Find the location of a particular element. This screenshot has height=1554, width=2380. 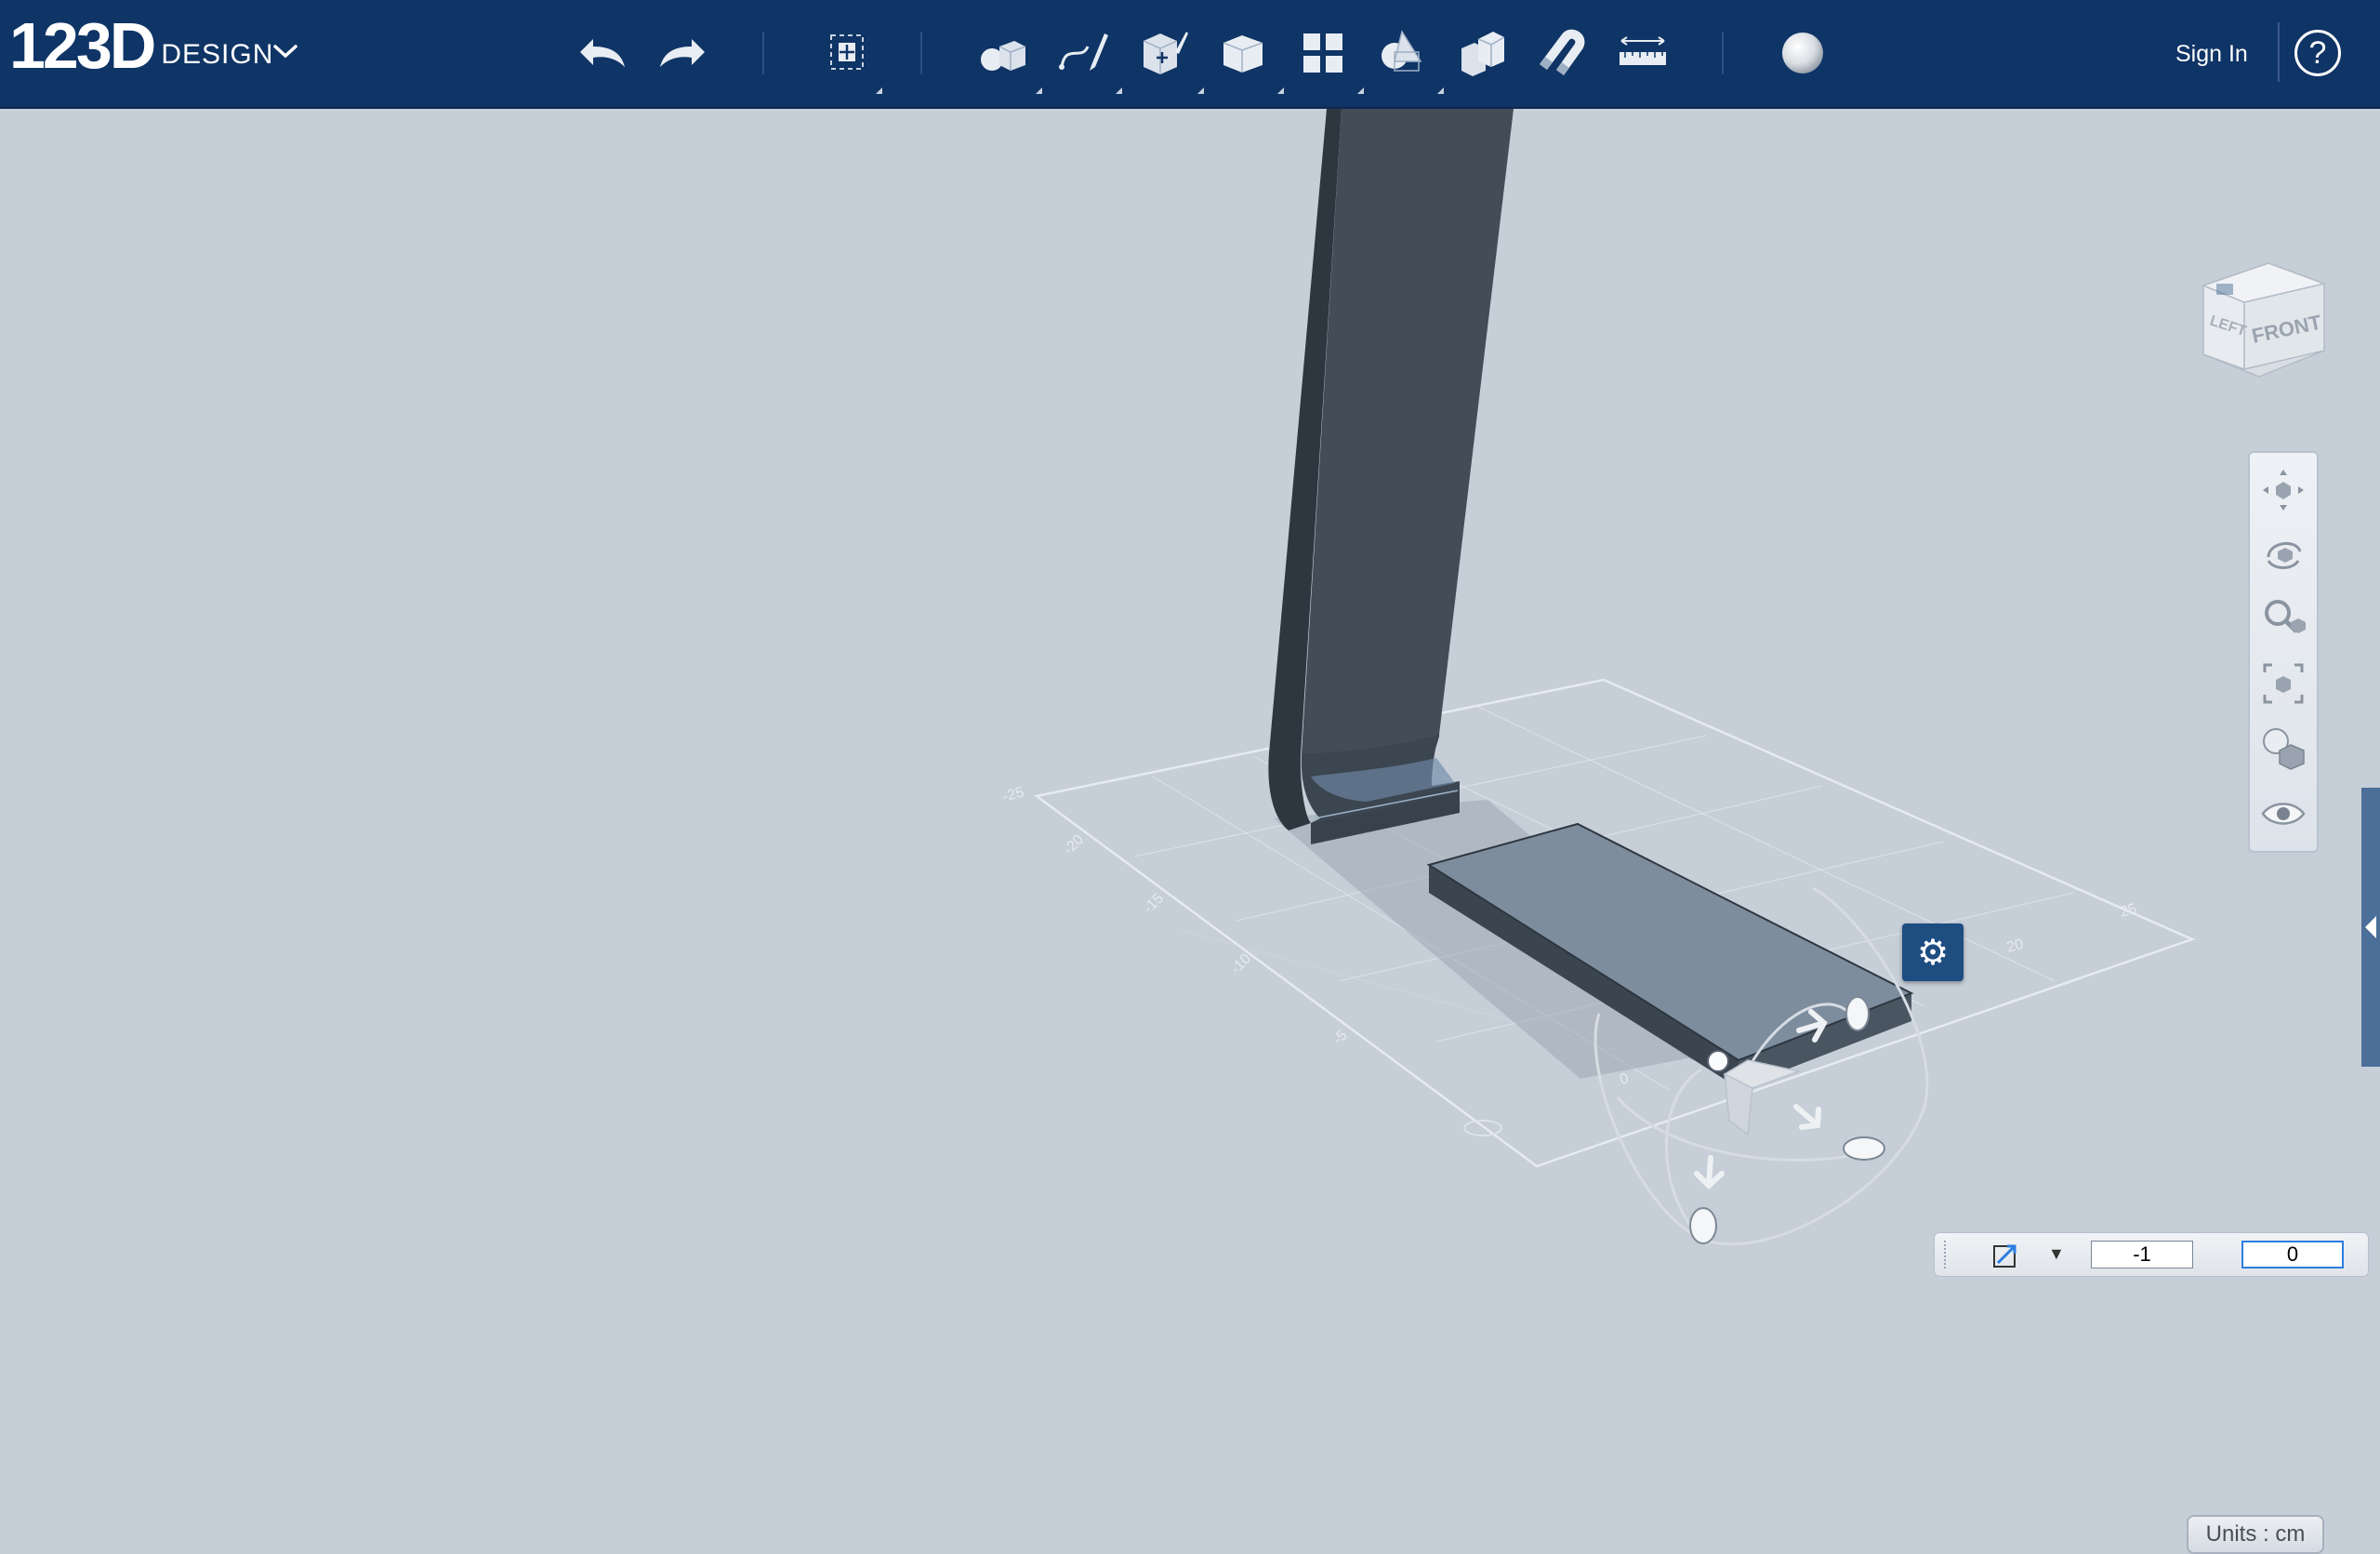

svg-text: 0 is located at coordinates (1625, 1079).